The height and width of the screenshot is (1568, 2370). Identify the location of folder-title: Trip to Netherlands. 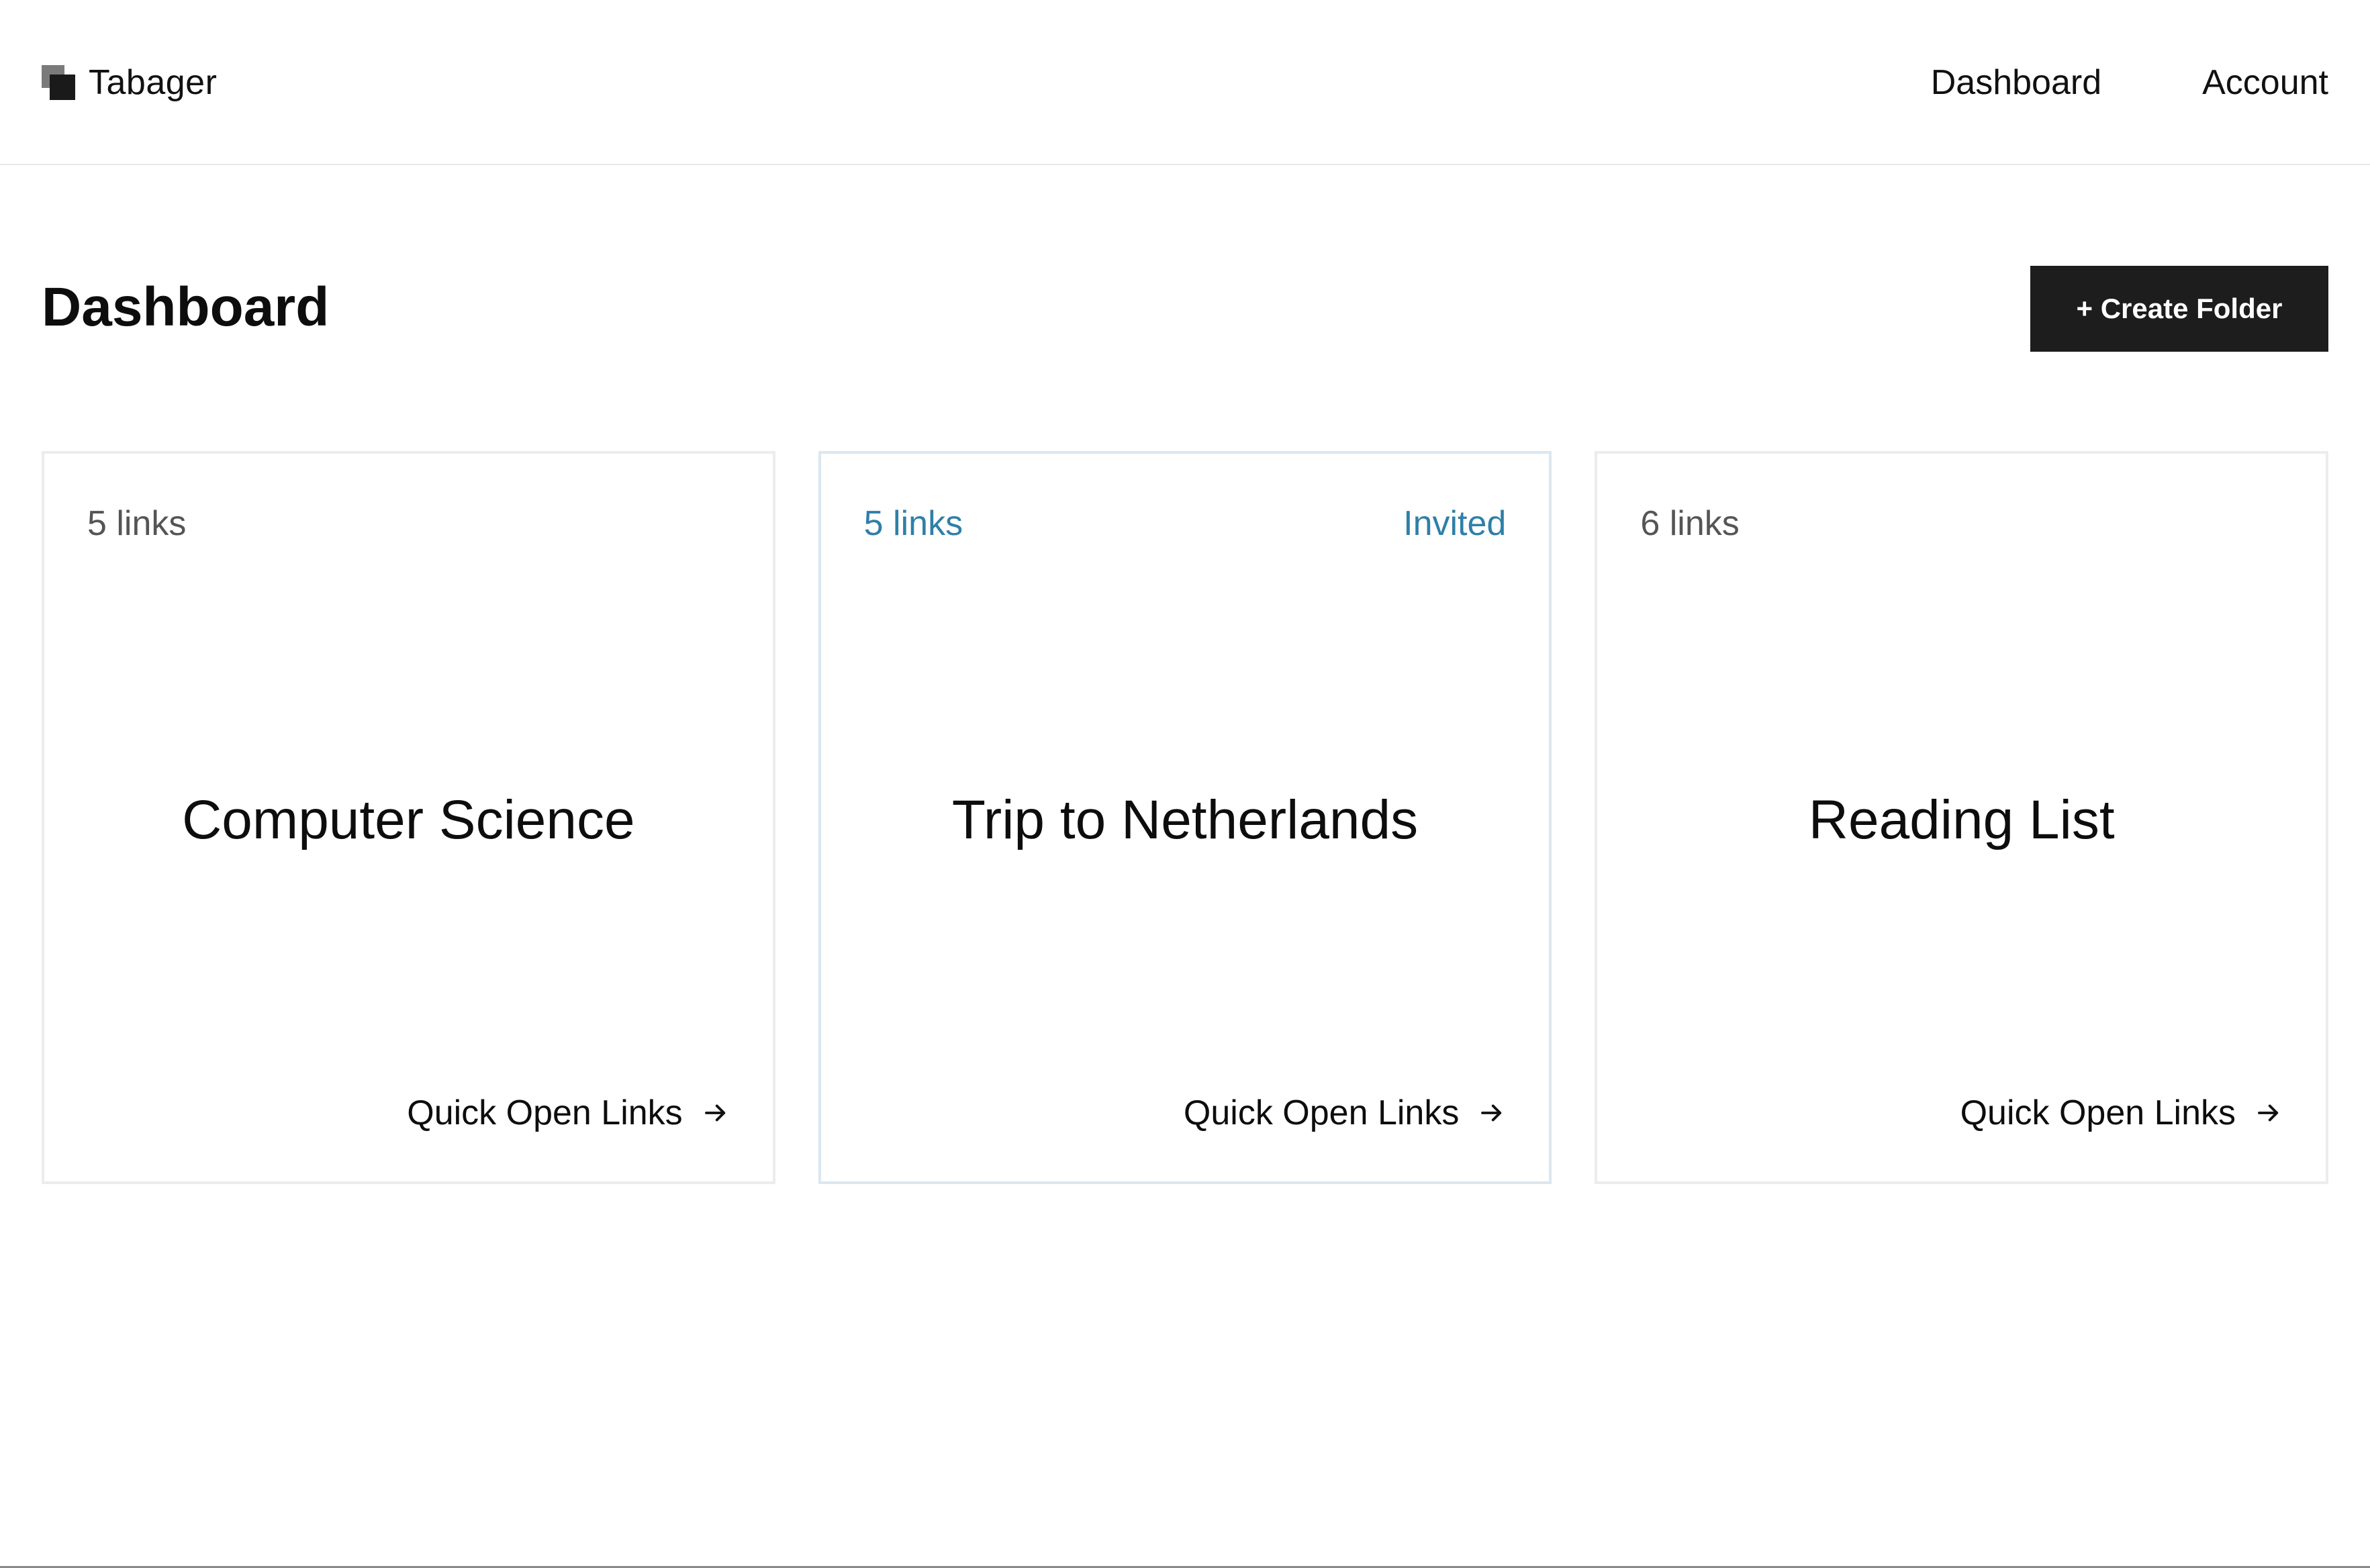
(1185, 820).